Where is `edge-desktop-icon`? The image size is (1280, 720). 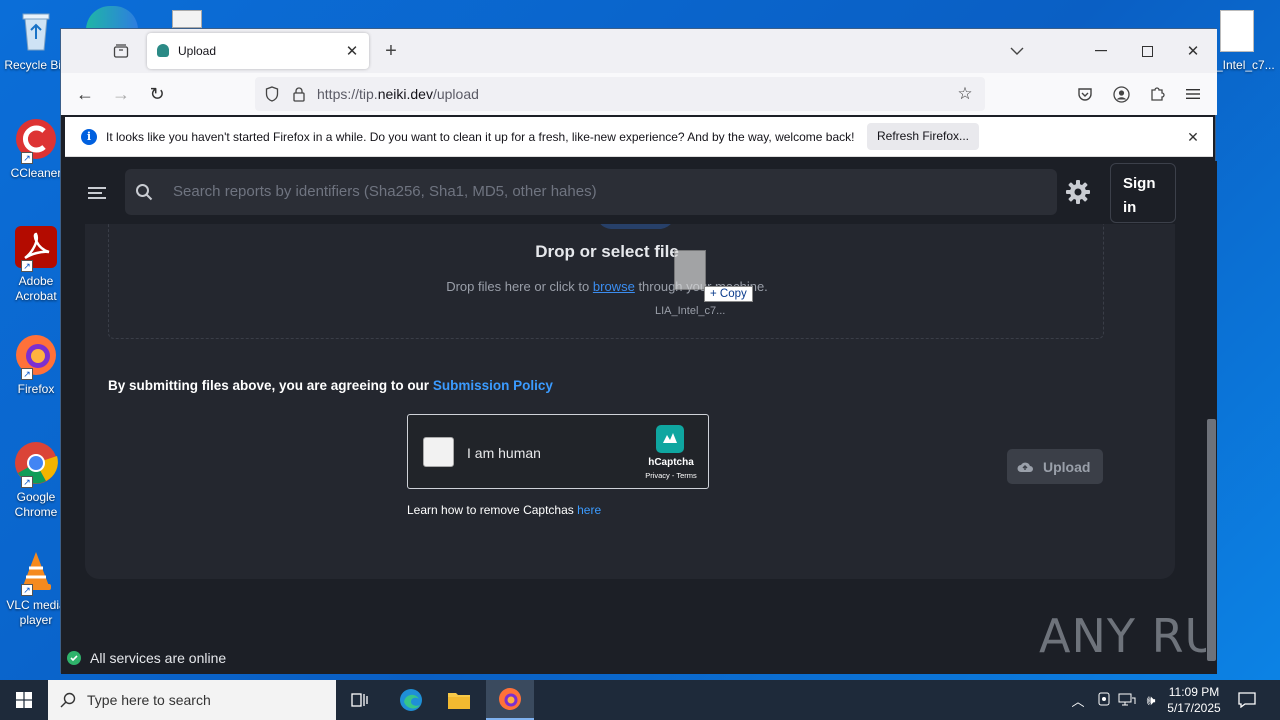
edge-desktop-icon is located at coordinates (112, 18).